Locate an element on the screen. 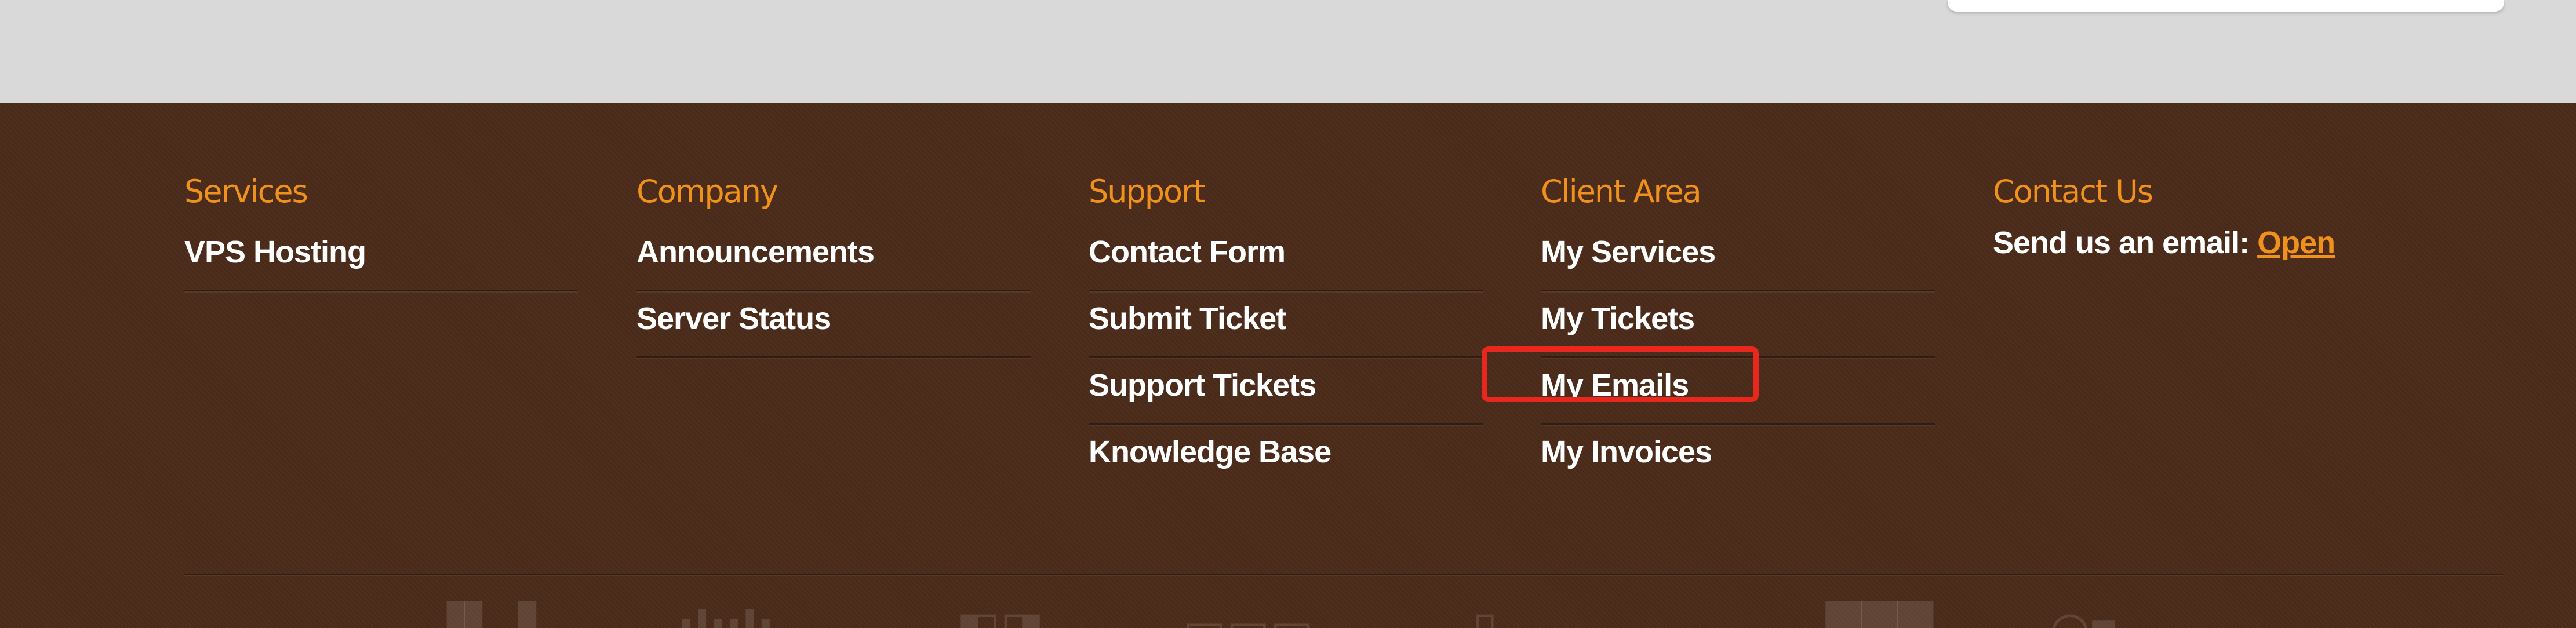 This screenshot has height=628, width=2576. list-item: Contact Form is located at coordinates (1286, 258).